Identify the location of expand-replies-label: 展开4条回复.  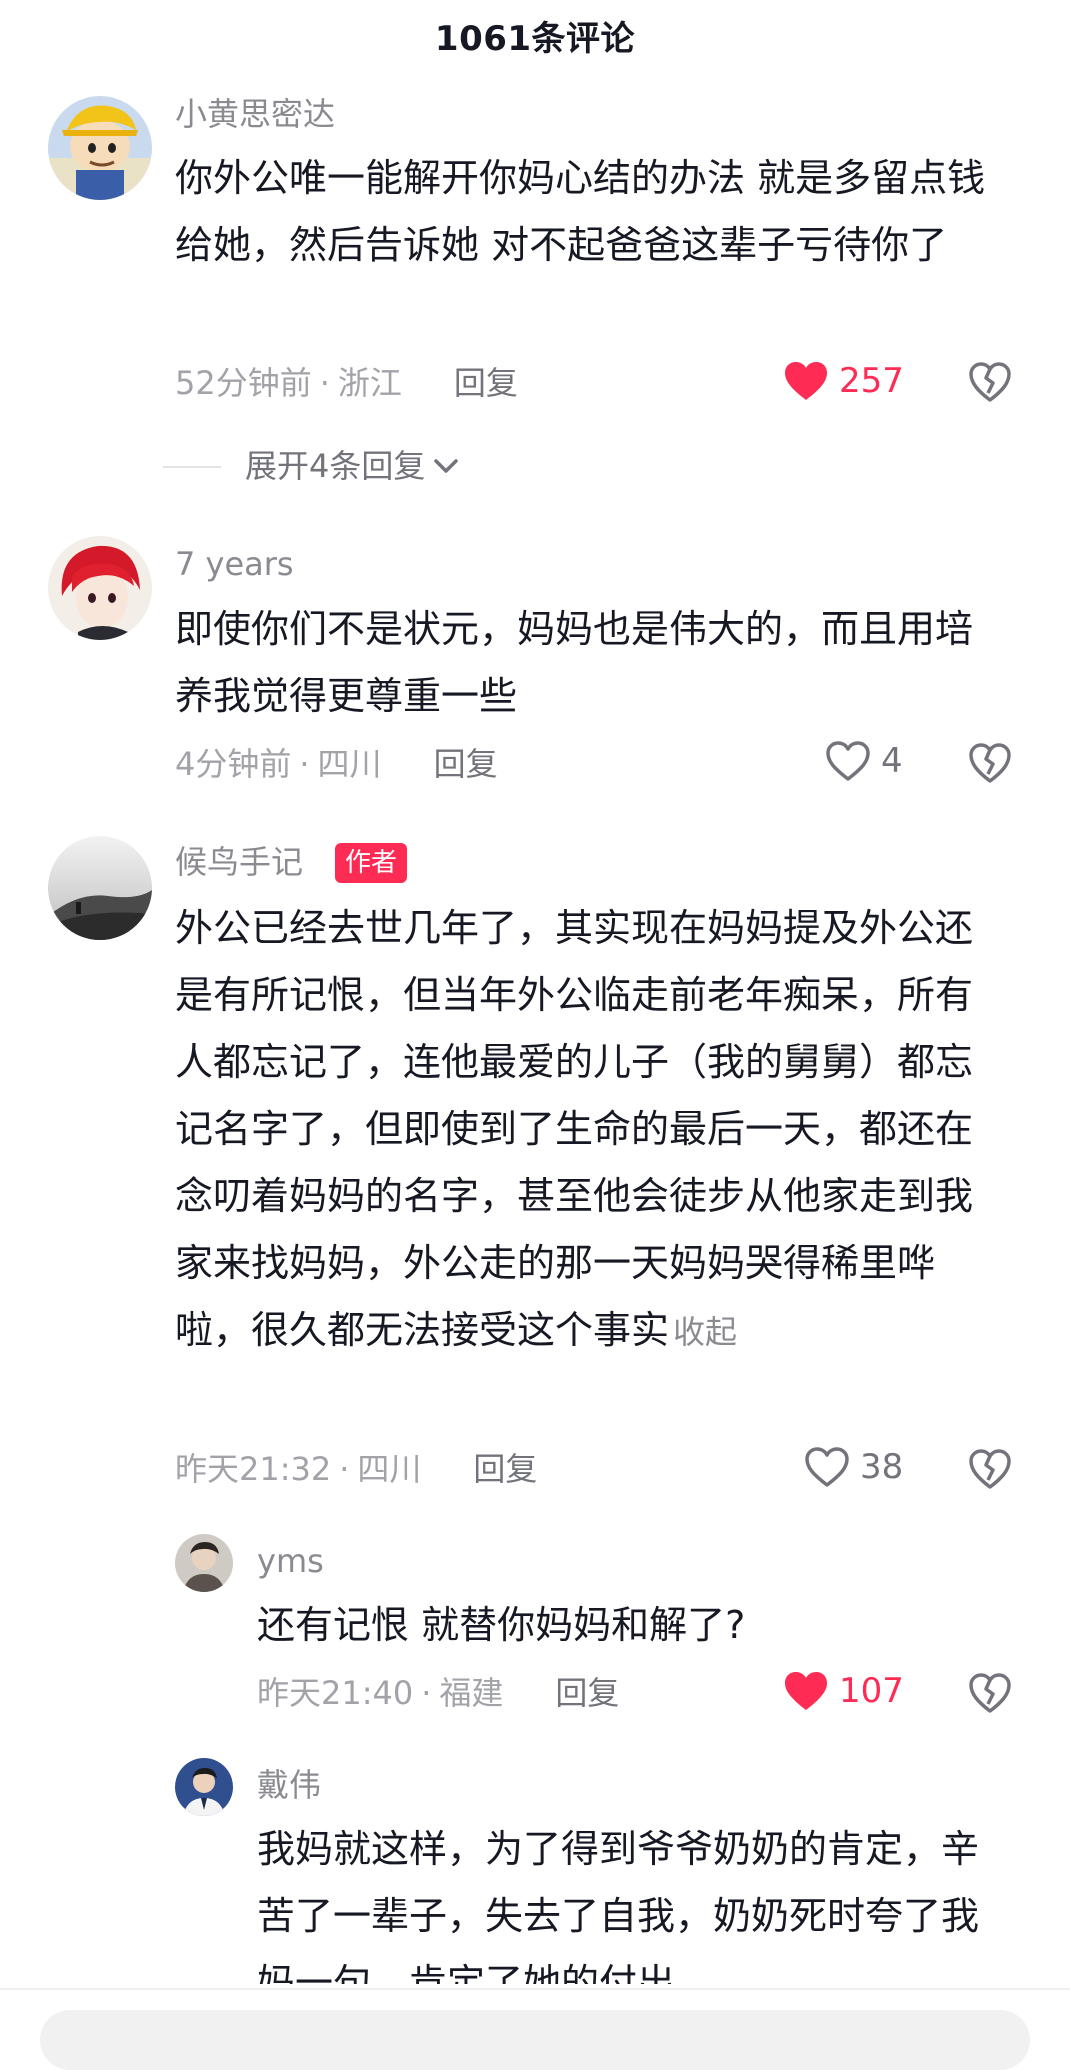
(335, 466).